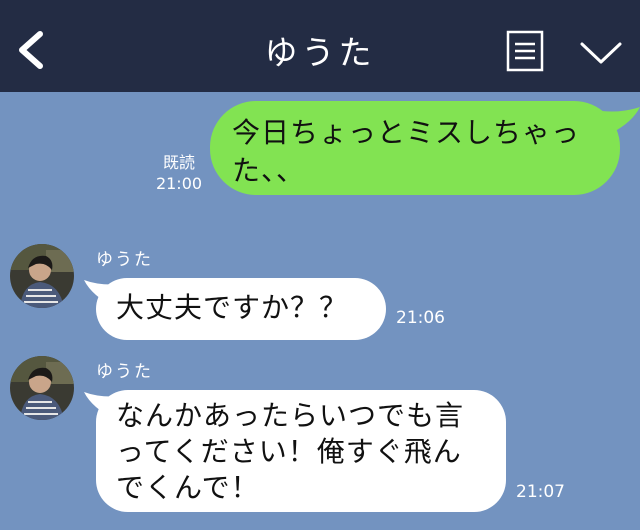  What do you see at coordinates (289, 451) in the screenshot?
I see `message-line: ってください！俺すぐ飛ん` at bounding box center [289, 451].